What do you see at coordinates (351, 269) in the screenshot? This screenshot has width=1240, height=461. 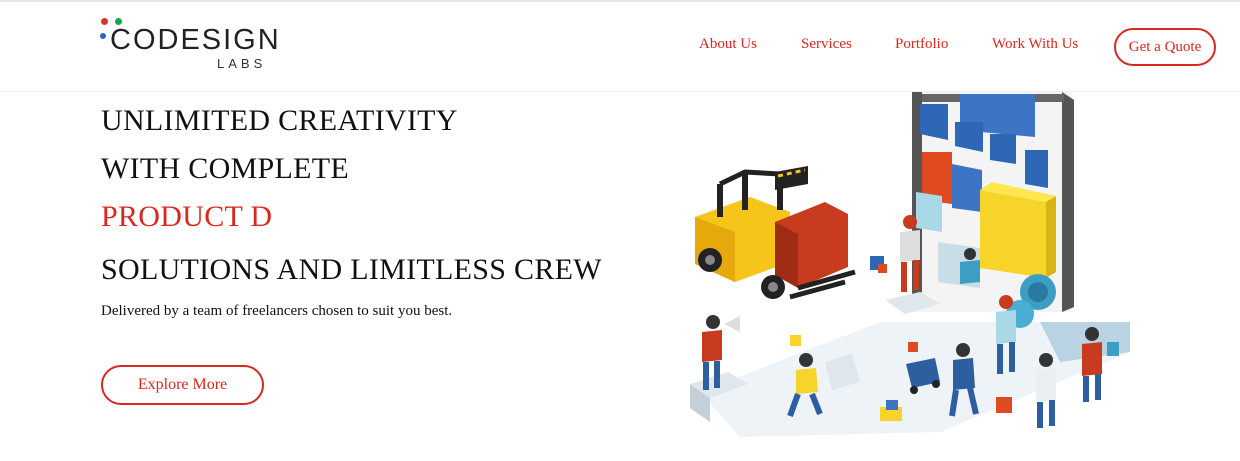 I see `hero-heading-line-4: SOLUTIONS AND LIMITLESS CREW` at bounding box center [351, 269].